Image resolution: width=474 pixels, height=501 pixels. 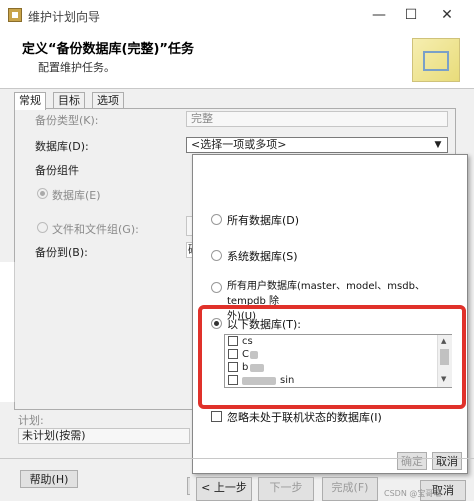 I want to click on footer-divider, so click(x=237, y=458).